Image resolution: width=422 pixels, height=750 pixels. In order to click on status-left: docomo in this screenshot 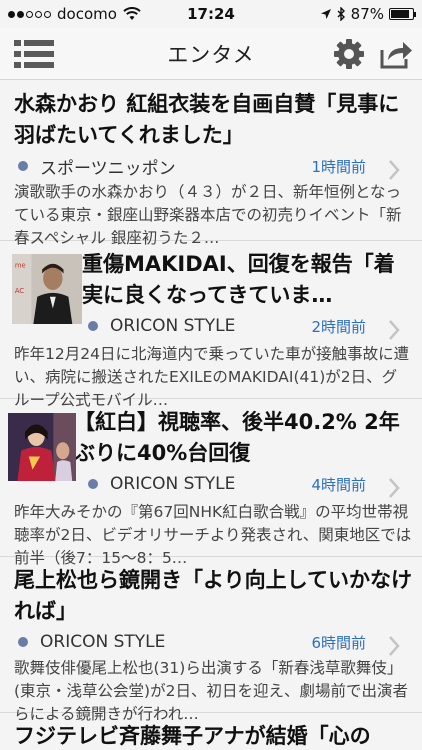, I will do `click(74, 14)`.